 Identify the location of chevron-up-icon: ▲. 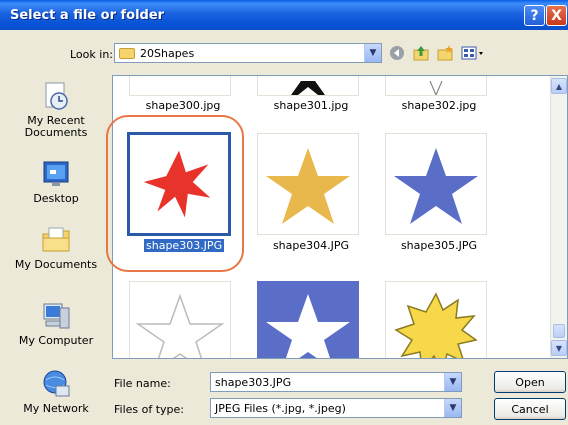
(559, 86).